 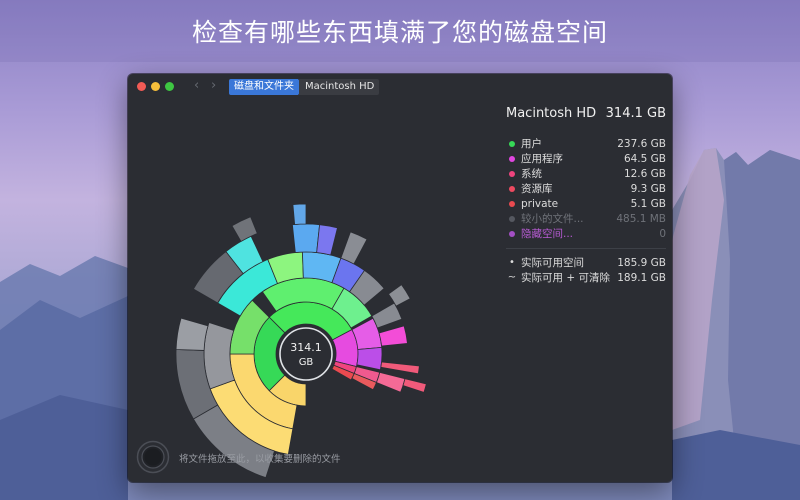 I want to click on legend-size: 237.6 GB, so click(x=641, y=143).